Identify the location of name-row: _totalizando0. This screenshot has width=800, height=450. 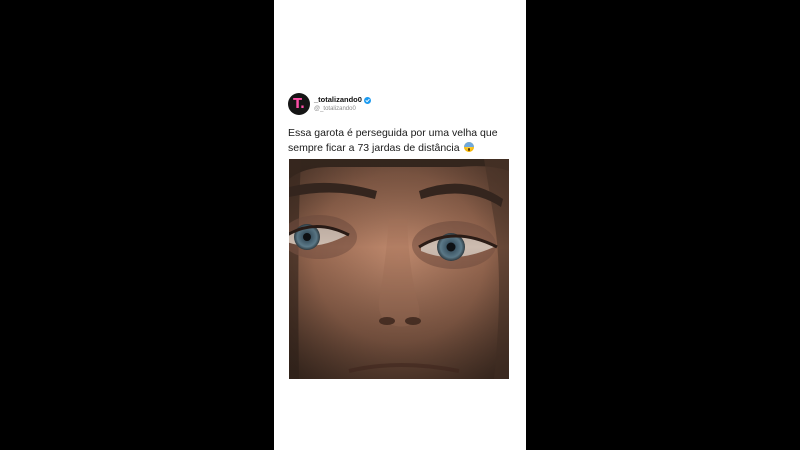
(342, 100).